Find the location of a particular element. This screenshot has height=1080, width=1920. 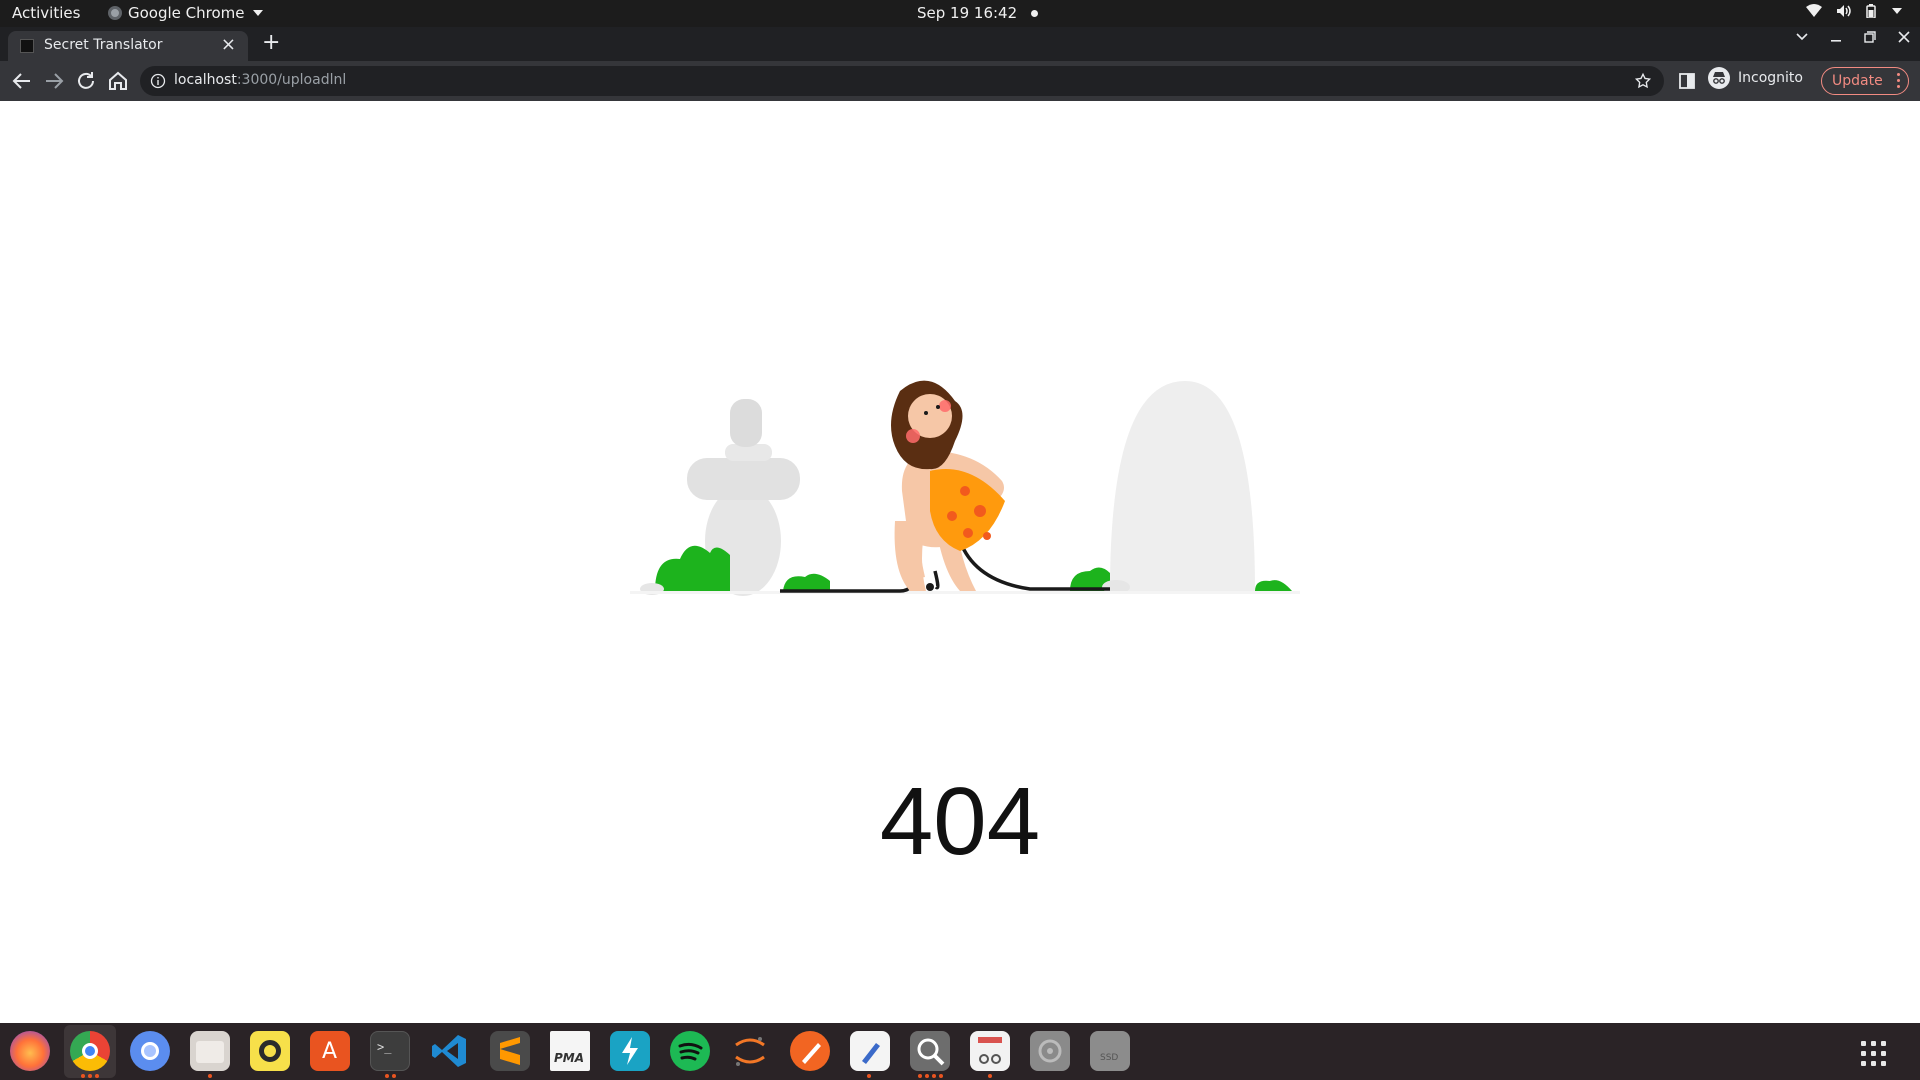

tray-caret-down-icon is located at coordinates (1897, 11).